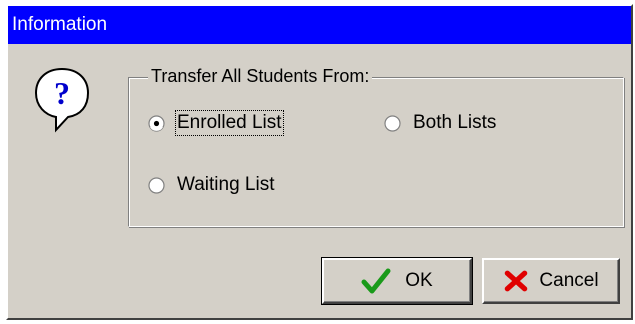  What do you see at coordinates (569, 280) in the screenshot?
I see `cancel-label: Cancel` at bounding box center [569, 280].